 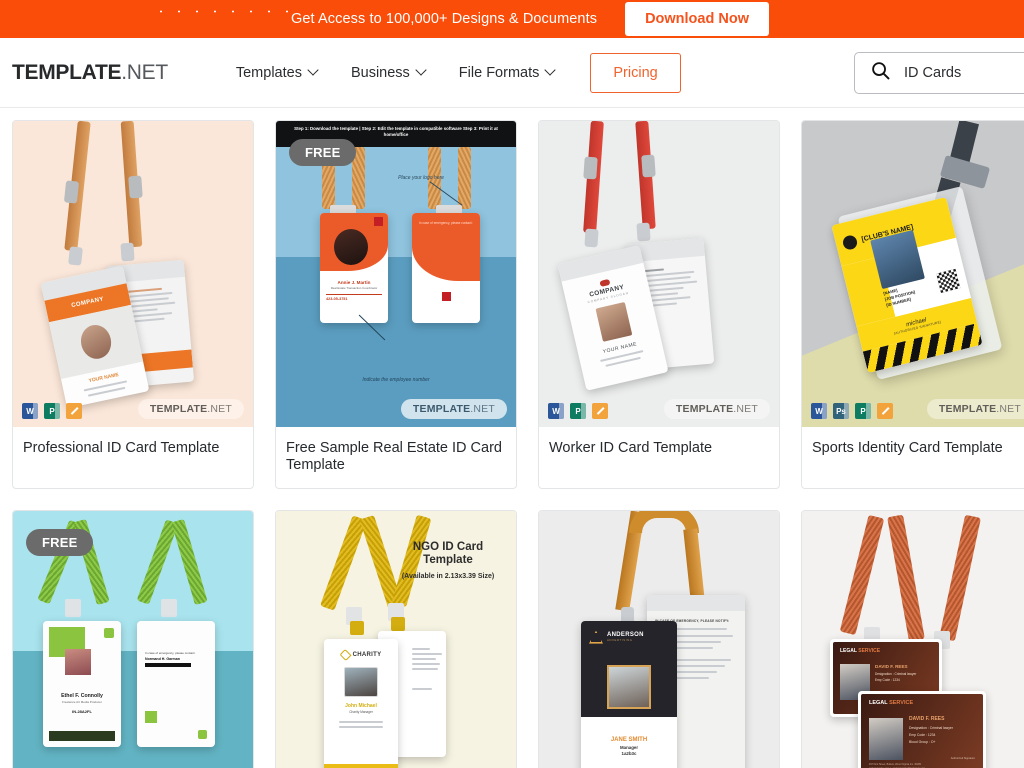 I want to click on blood-value: O+, so click(x=933, y=741).